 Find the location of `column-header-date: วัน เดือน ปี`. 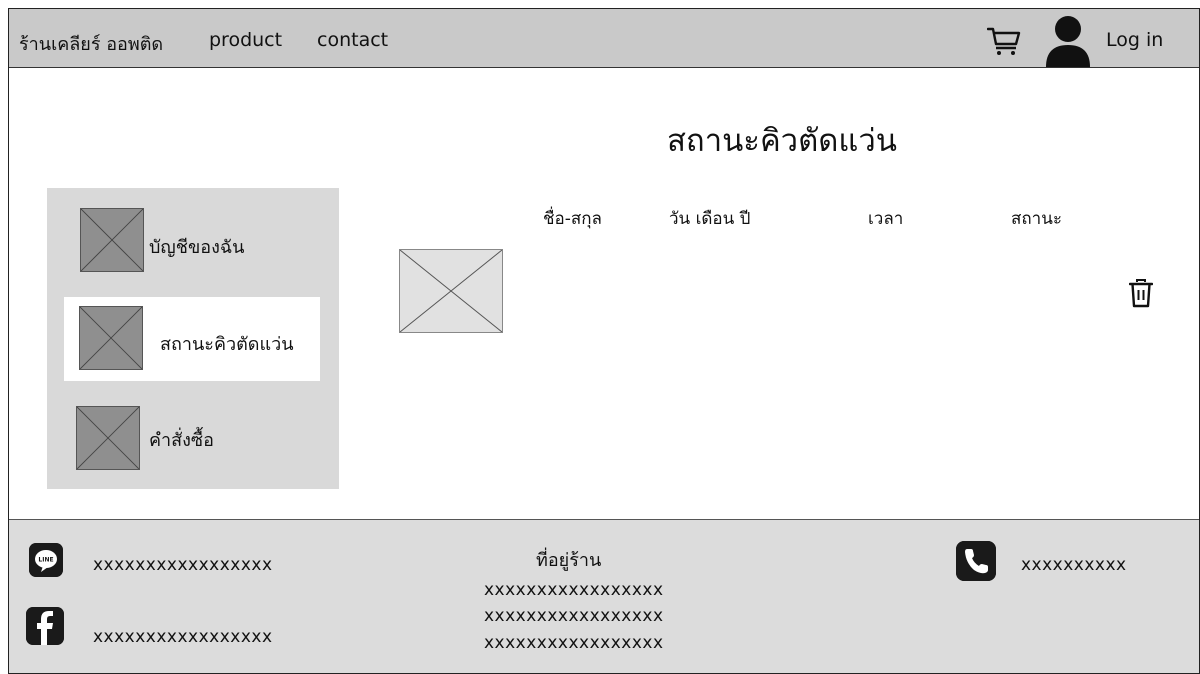

column-header-date: วัน เดือน ปี is located at coordinates (710, 219).